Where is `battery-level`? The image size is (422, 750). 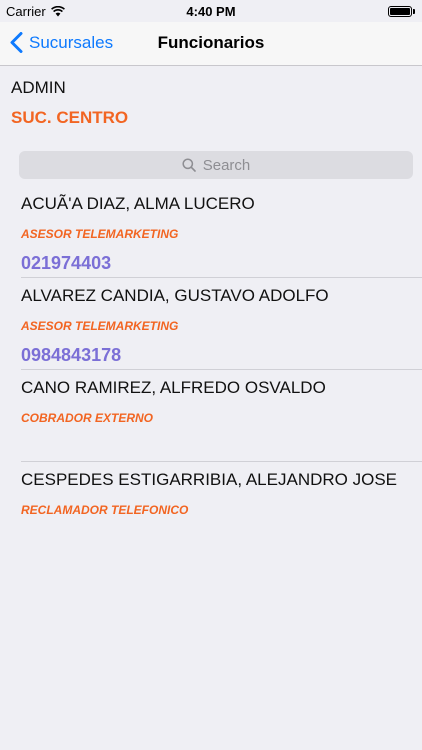
battery-level is located at coordinates (400, 11).